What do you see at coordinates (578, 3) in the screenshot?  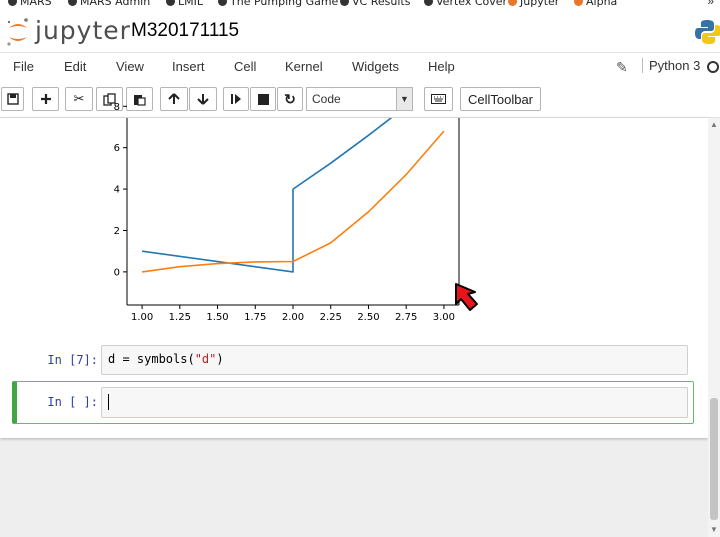 I see `gear-icon` at bounding box center [578, 3].